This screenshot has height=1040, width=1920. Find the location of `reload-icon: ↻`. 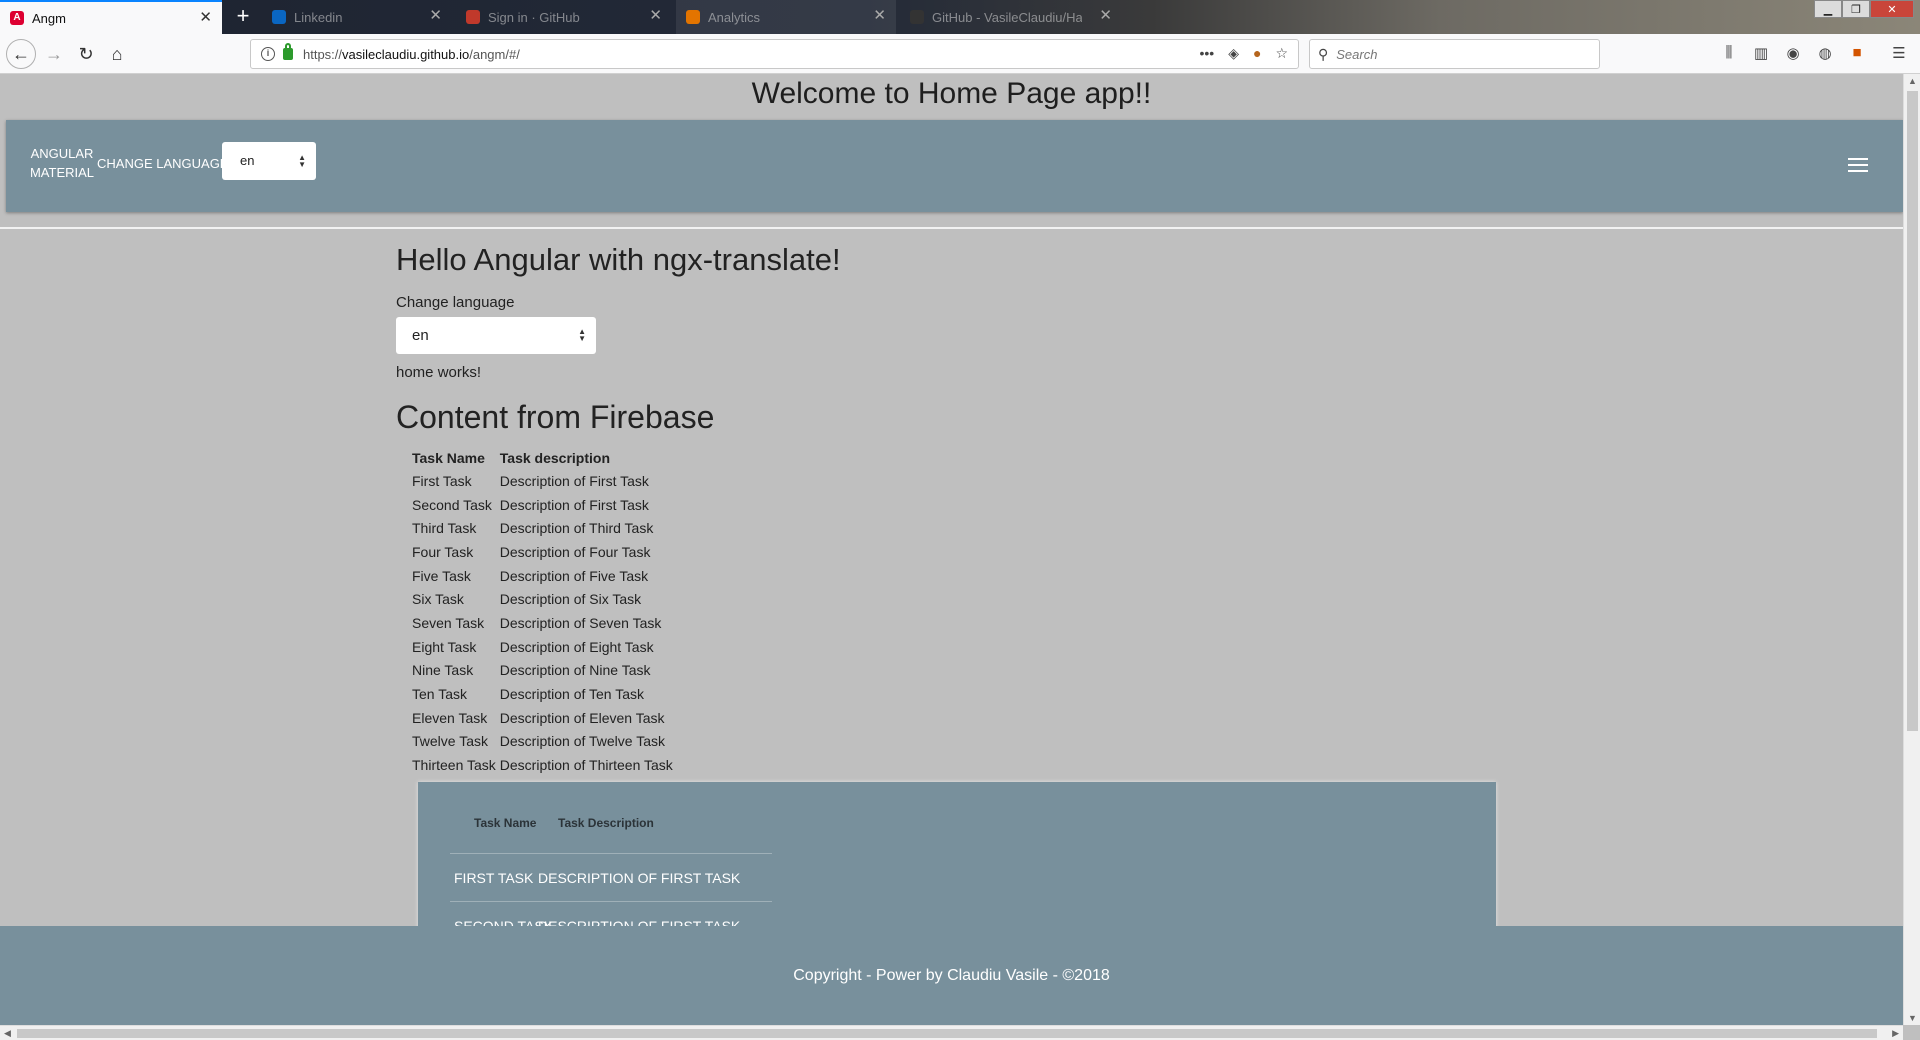

reload-icon: ↻ is located at coordinates (86, 54).